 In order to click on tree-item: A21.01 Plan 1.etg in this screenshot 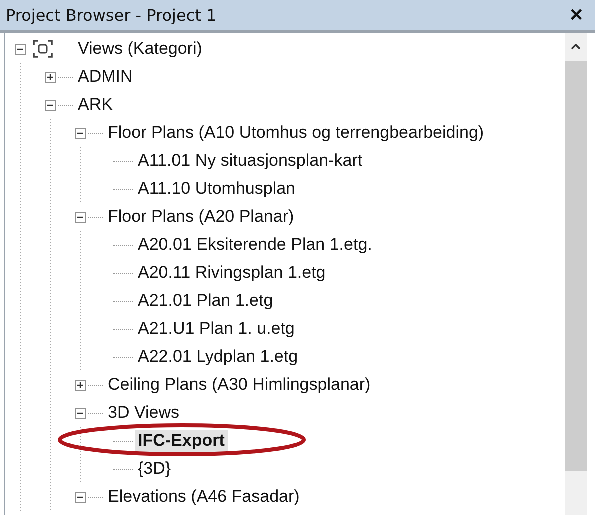, I will do `click(205, 301)`.